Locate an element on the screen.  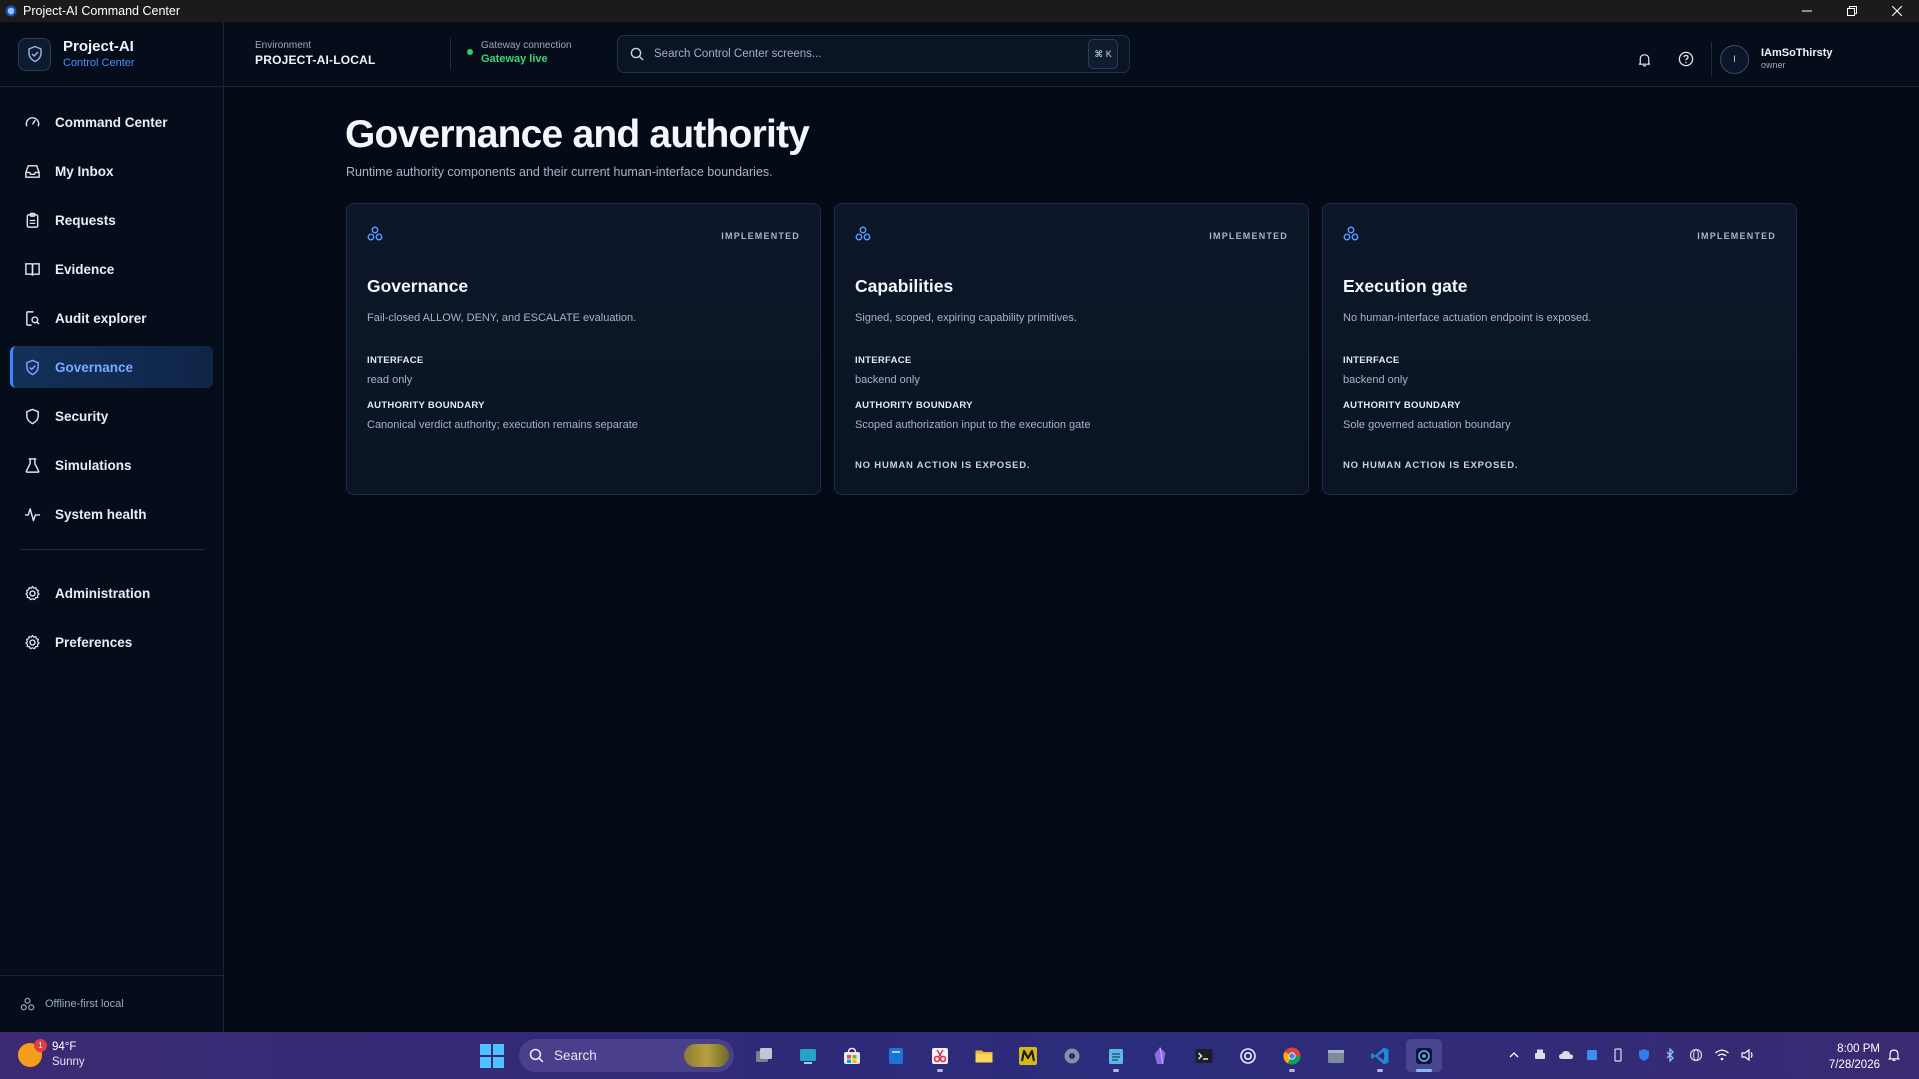
taskbar-app-vscode is located at coordinates (1380, 1055).